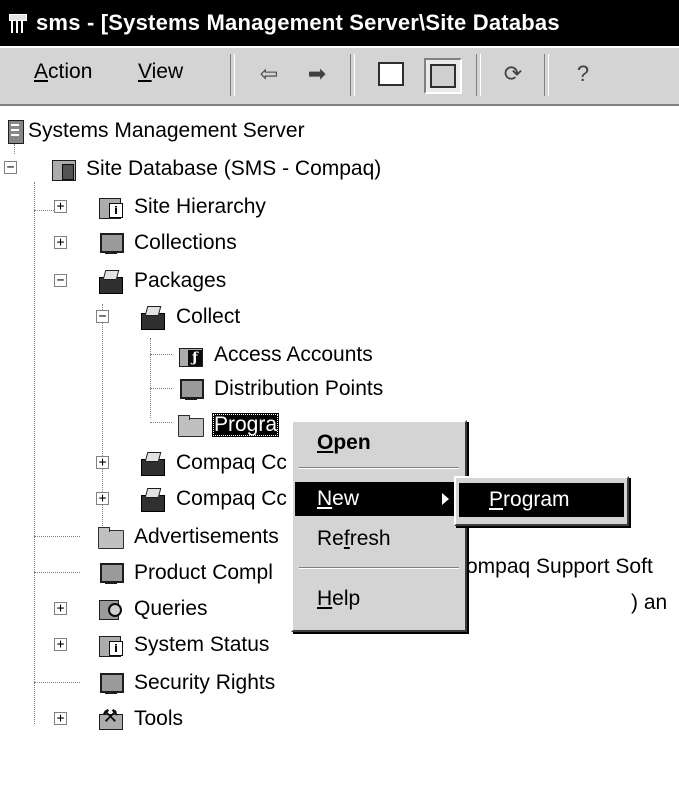 Image resolution: width=679 pixels, height=785 pixels. I want to click on context-menu: Open New Re f resh Help, so click(379, 526).